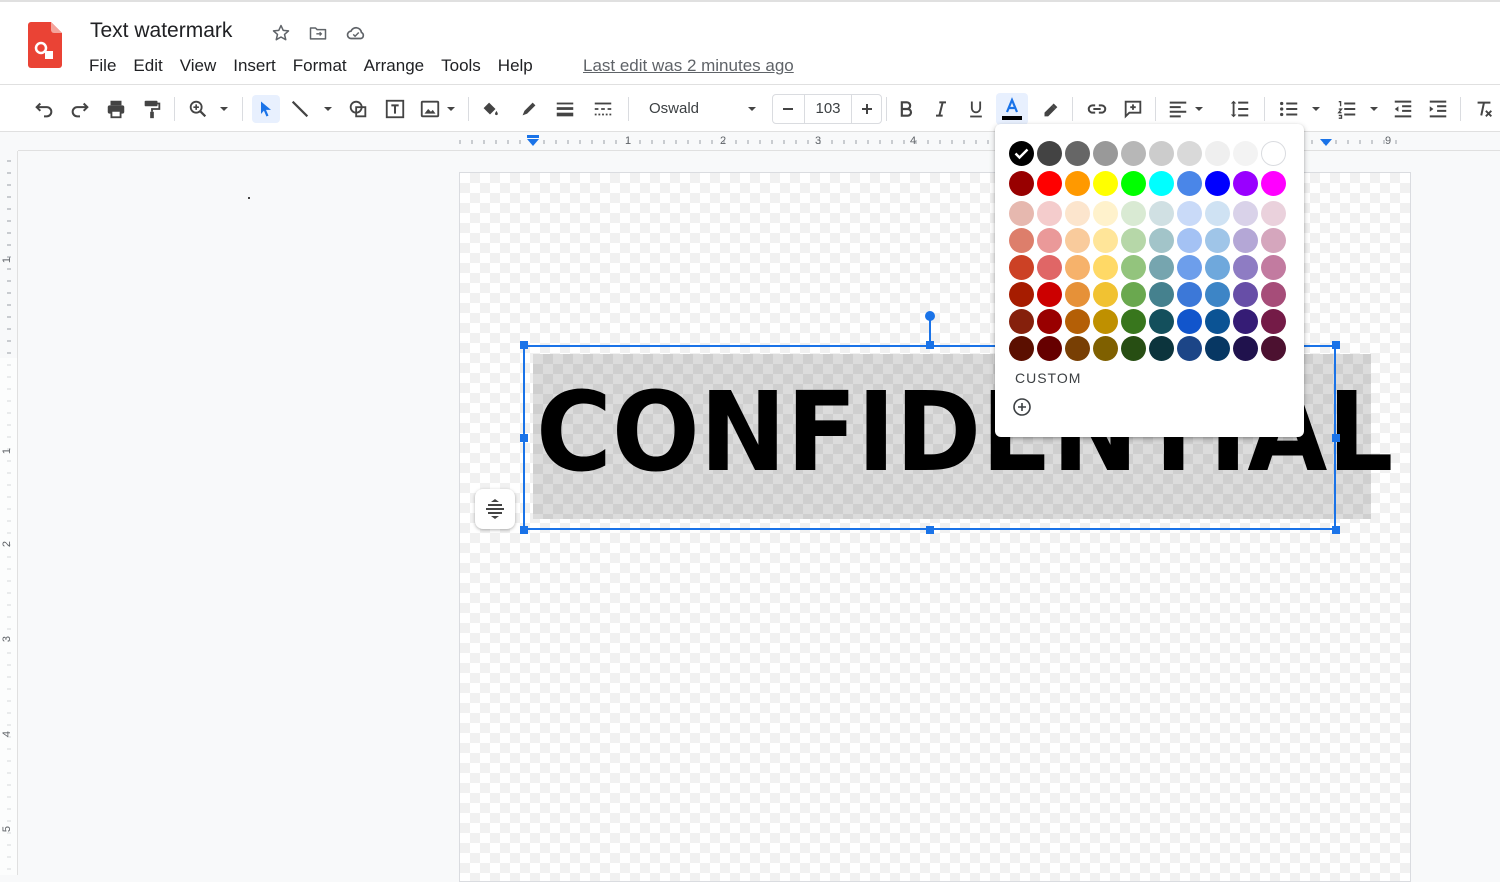 The height and width of the screenshot is (882, 1500). Describe the element at coordinates (395, 109) in the screenshot. I see `text-box-icon` at that location.